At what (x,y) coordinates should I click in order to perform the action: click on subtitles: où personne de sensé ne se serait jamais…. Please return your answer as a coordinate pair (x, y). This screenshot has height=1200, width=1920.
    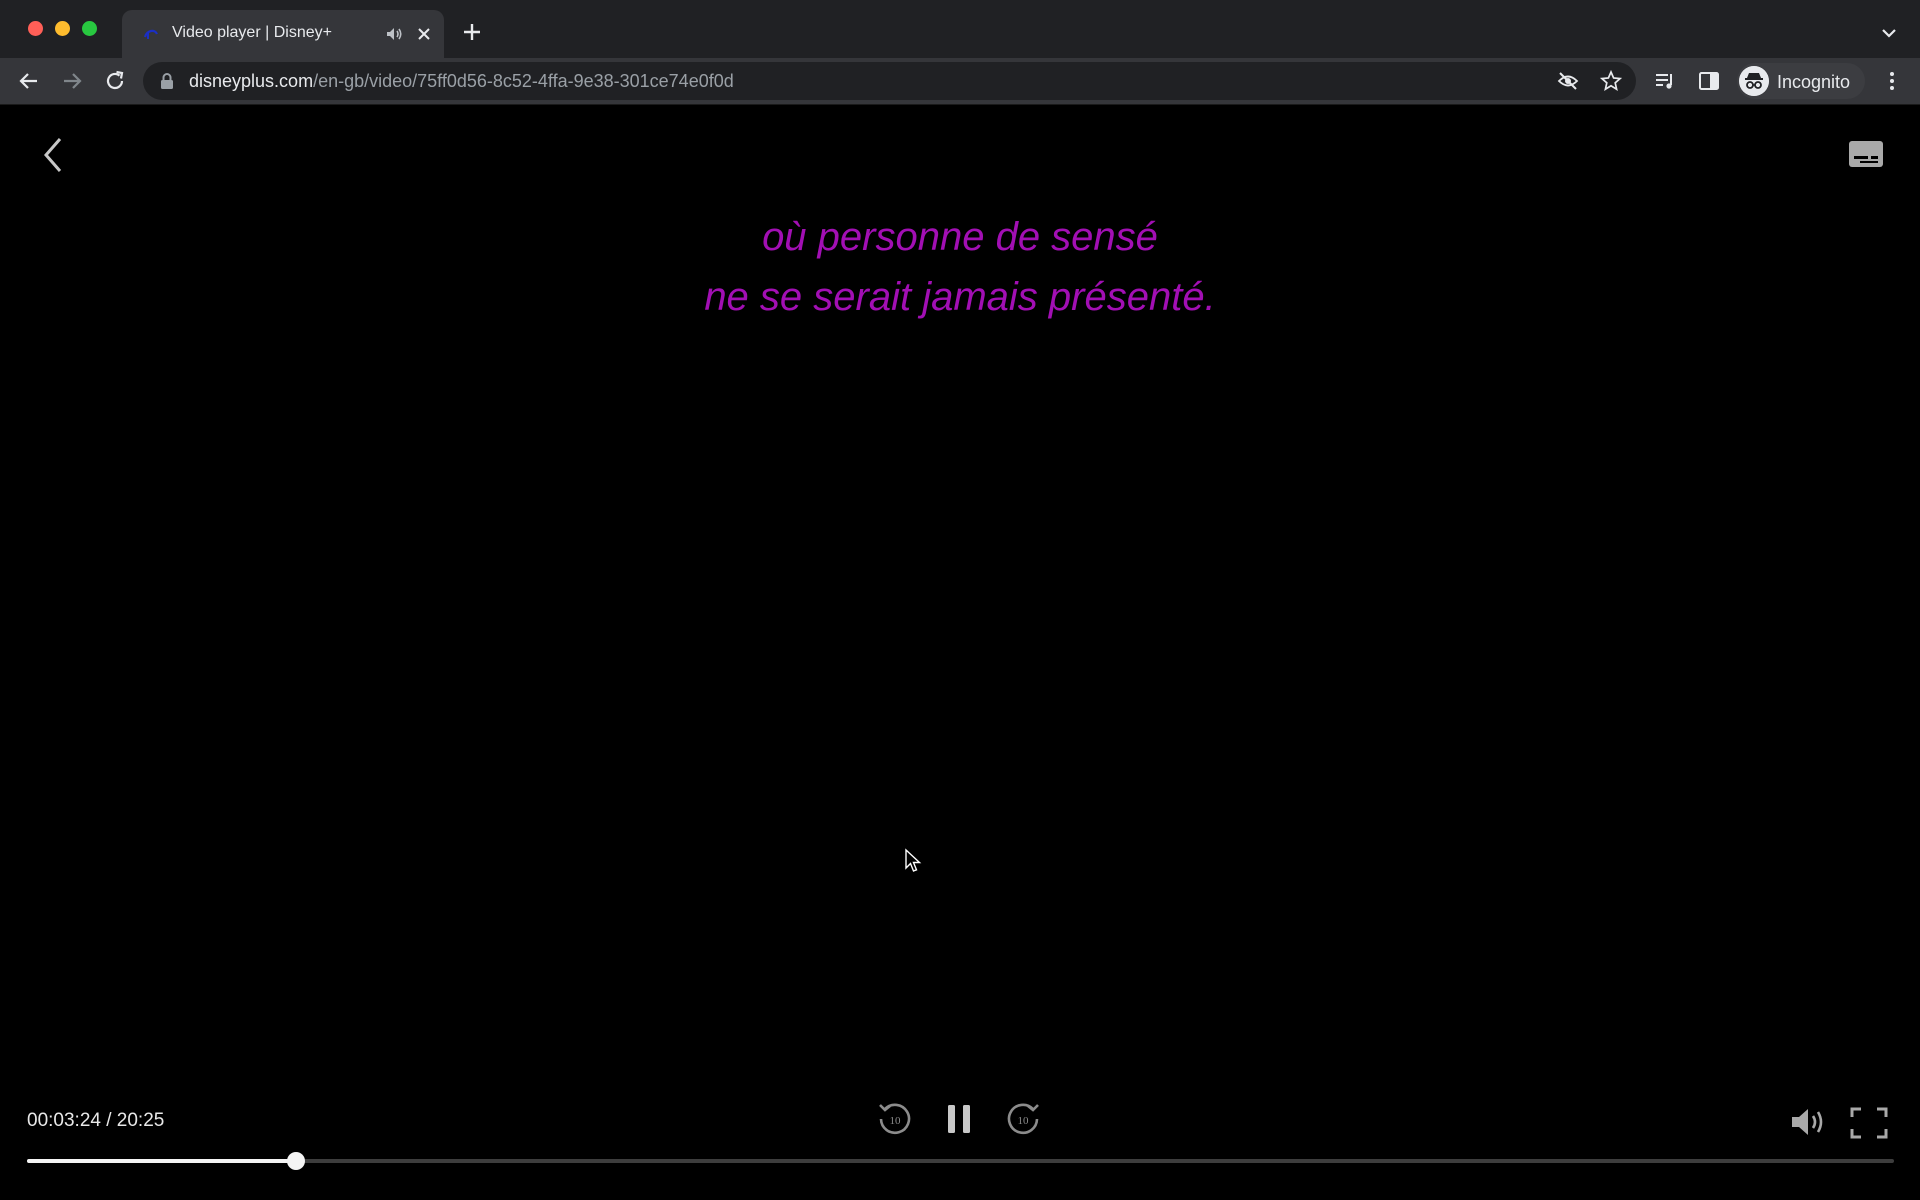
    Looking at the image, I should click on (960, 267).